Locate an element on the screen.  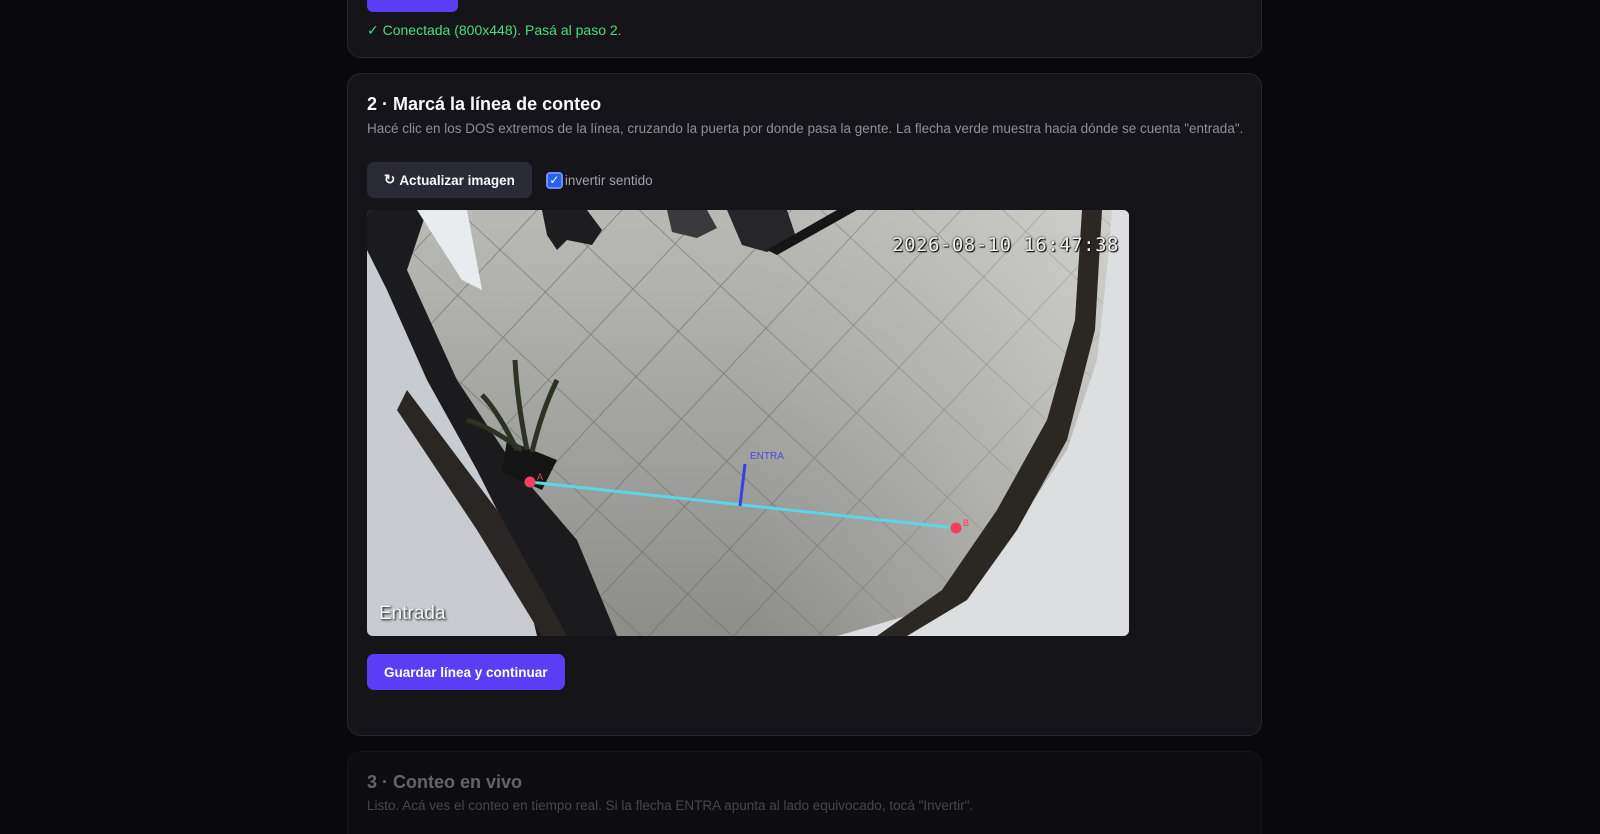
point-b-label: B is located at coordinates (966, 523).